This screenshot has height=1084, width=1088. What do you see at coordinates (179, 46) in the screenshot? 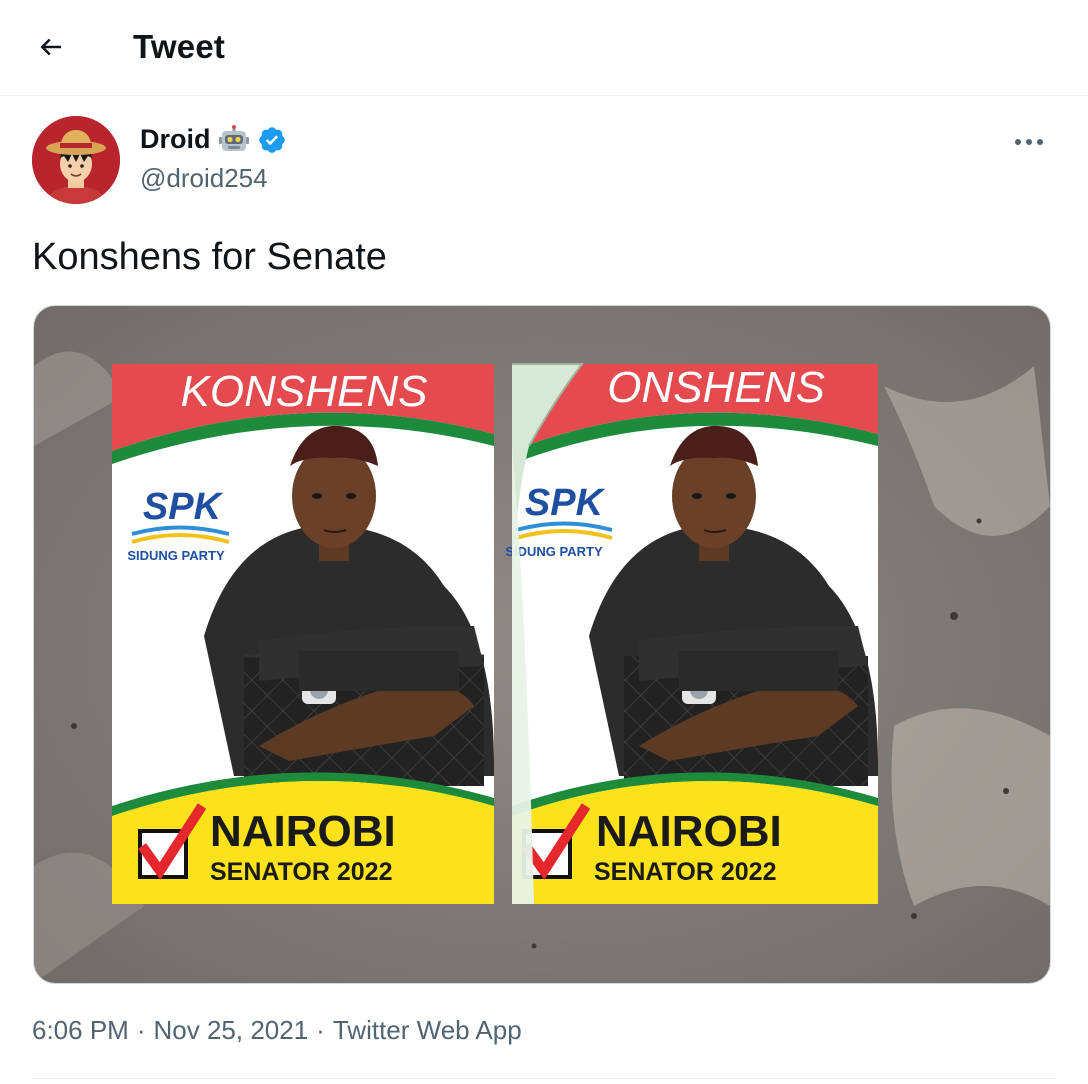
I see `page-title: Tweet` at bounding box center [179, 46].